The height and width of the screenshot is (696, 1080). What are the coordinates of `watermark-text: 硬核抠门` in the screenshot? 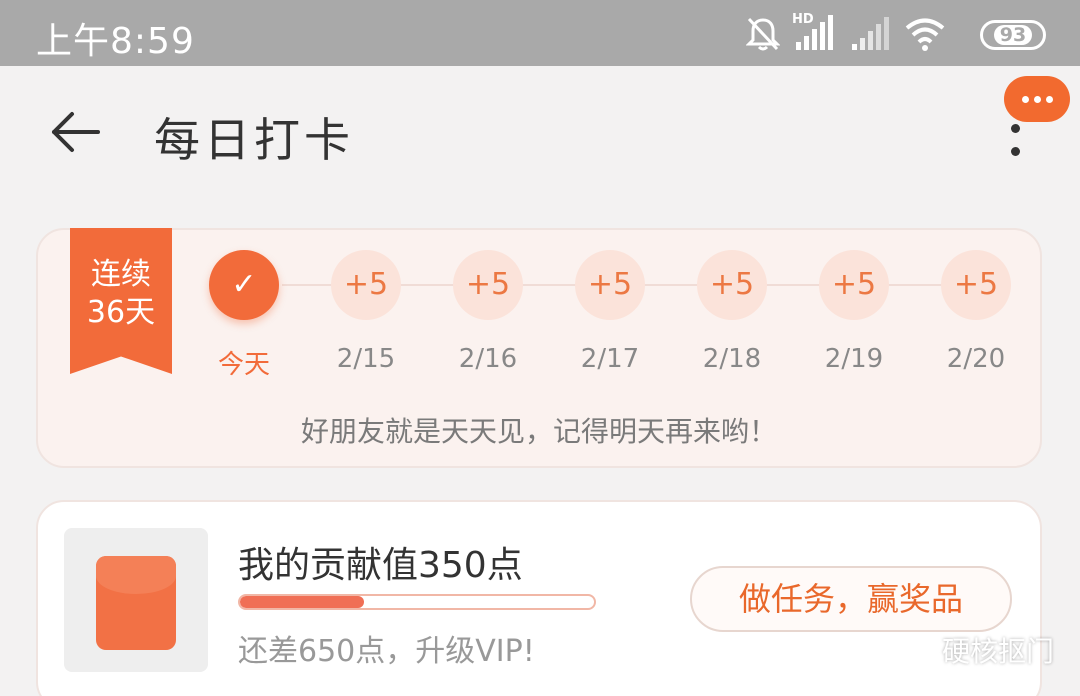 It's located at (998, 651).